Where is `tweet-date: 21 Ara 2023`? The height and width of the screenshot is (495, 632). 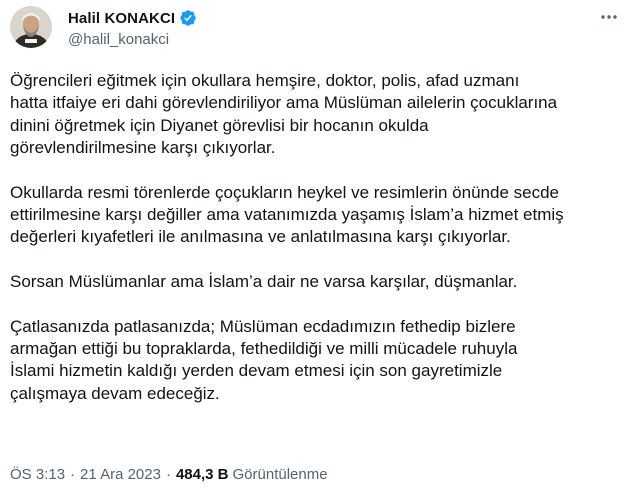
tweet-date: 21 Ara 2023 is located at coordinates (120, 474).